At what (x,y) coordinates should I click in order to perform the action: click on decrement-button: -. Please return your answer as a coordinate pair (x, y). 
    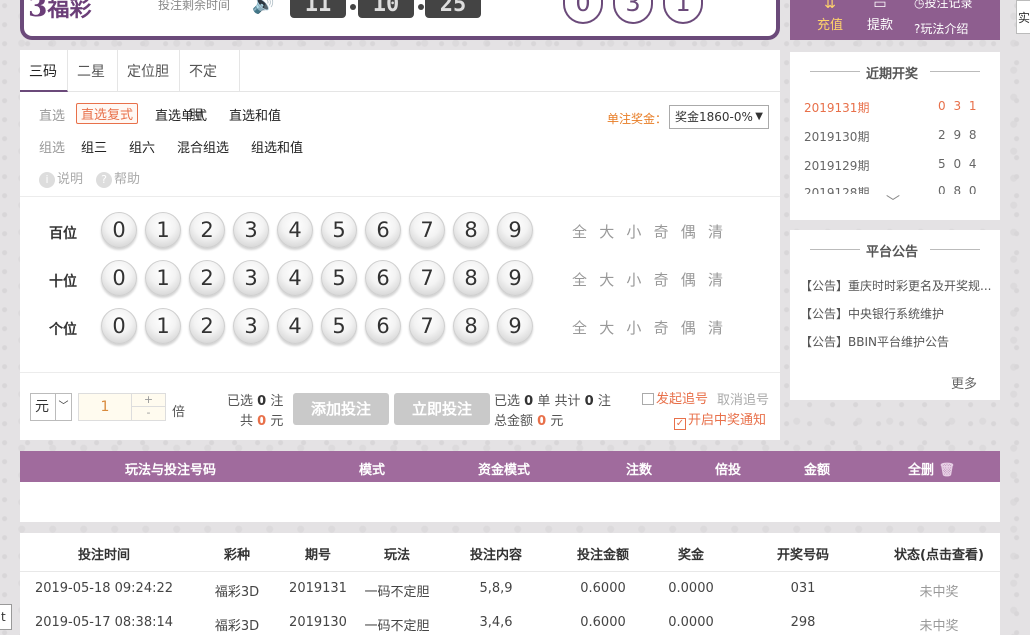
    Looking at the image, I should click on (148, 413).